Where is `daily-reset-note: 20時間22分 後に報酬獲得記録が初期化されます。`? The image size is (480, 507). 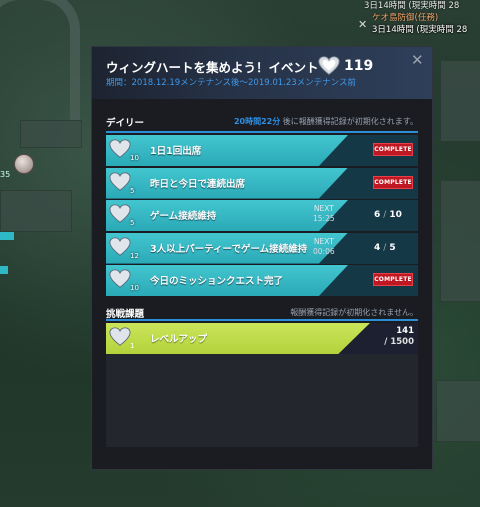
daily-reset-note: 20時間22分 後に報酬獲得記録が初期化されます。 is located at coordinates (326, 121).